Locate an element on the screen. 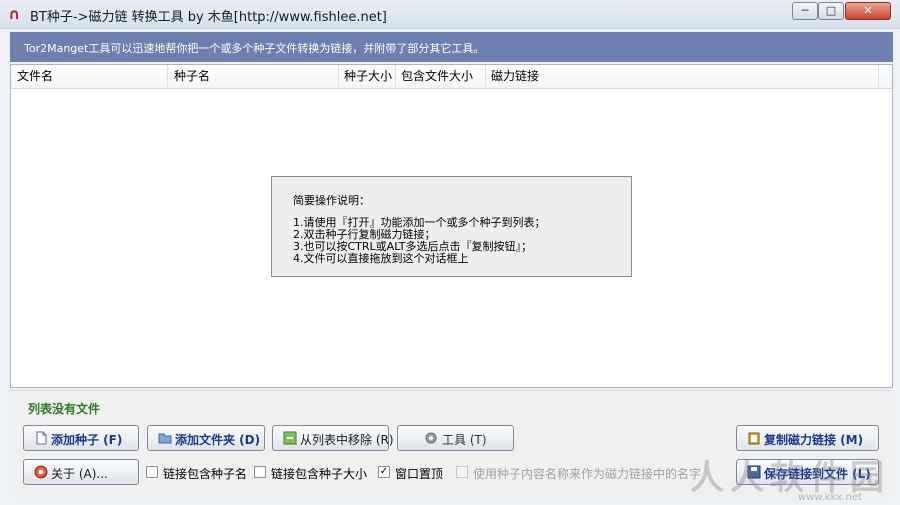 The image size is (900, 505). remove-from-list-button: 从列表中移除 (R) is located at coordinates (333, 438).